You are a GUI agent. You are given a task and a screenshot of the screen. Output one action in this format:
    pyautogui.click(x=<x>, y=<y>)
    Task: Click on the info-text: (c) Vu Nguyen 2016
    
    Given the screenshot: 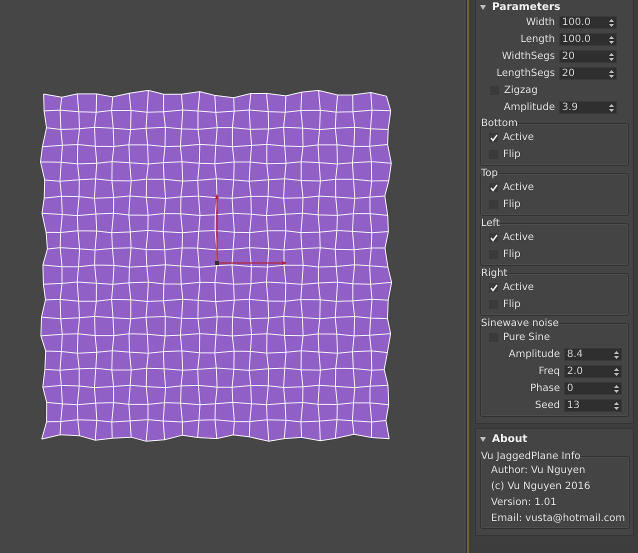 What is the action you would take?
    pyautogui.click(x=541, y=487)
    